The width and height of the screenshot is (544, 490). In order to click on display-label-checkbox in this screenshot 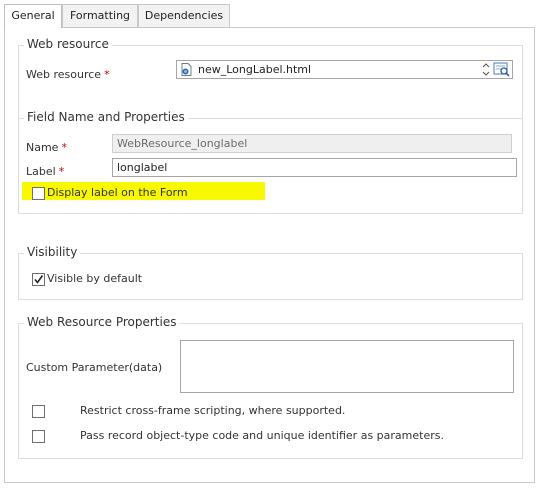, I will do `click(38, 193)`.